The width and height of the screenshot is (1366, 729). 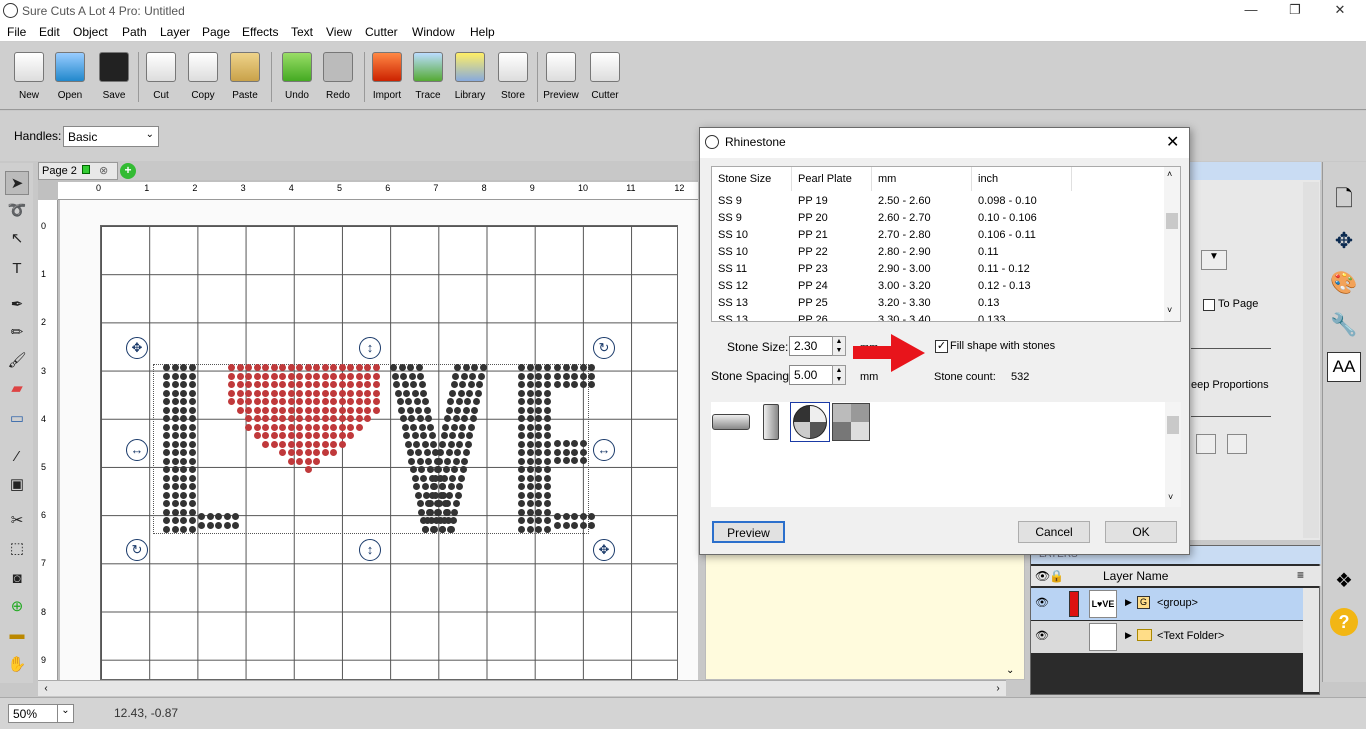 What do you see at coordinates (17, 239) in the screenshot?
I see `node-edit-icon: ↖` at bounding box center [17, 239].